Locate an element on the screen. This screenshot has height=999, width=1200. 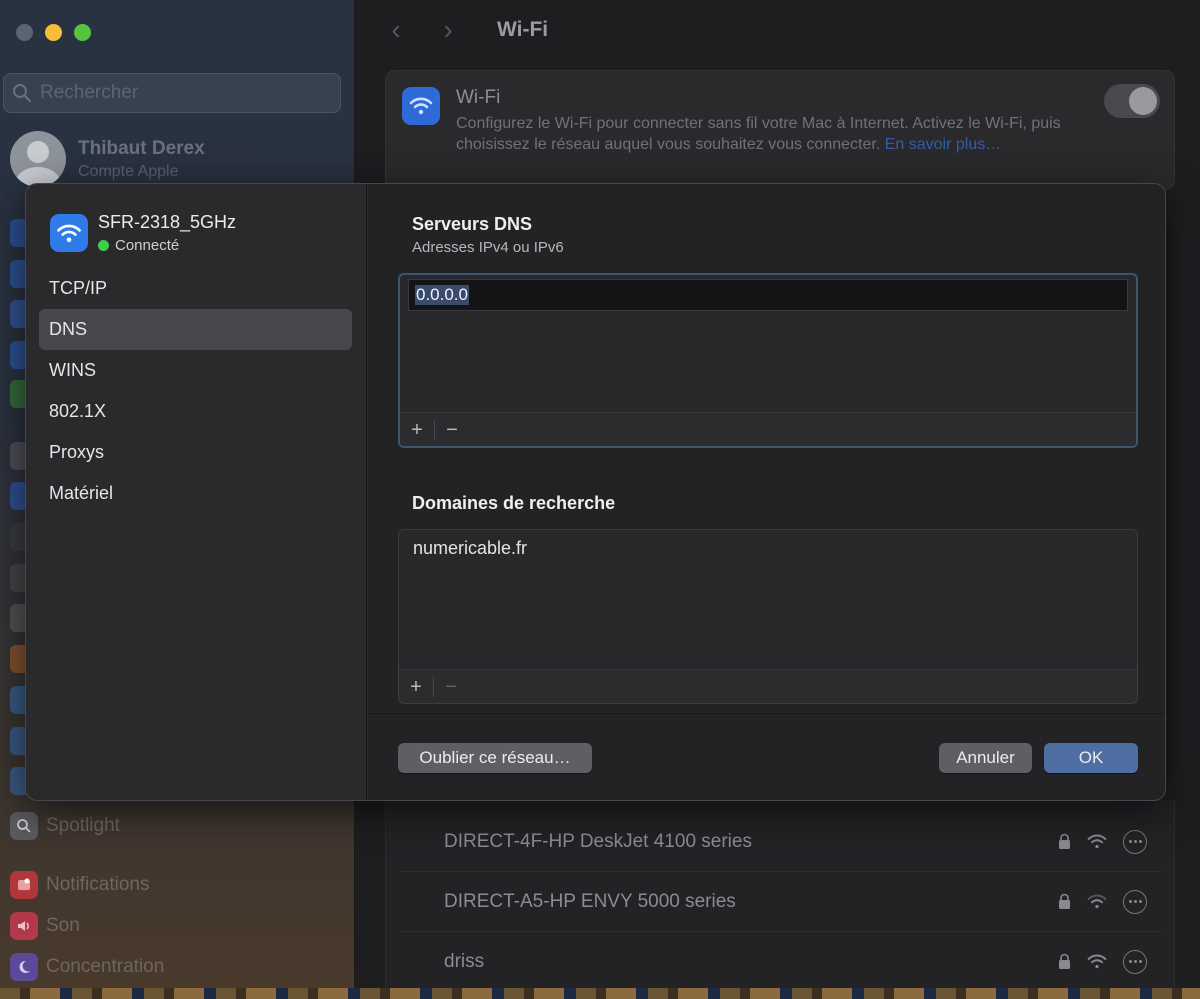
tab-tcpip: TCP/IP is located at coordinates (195, 288).